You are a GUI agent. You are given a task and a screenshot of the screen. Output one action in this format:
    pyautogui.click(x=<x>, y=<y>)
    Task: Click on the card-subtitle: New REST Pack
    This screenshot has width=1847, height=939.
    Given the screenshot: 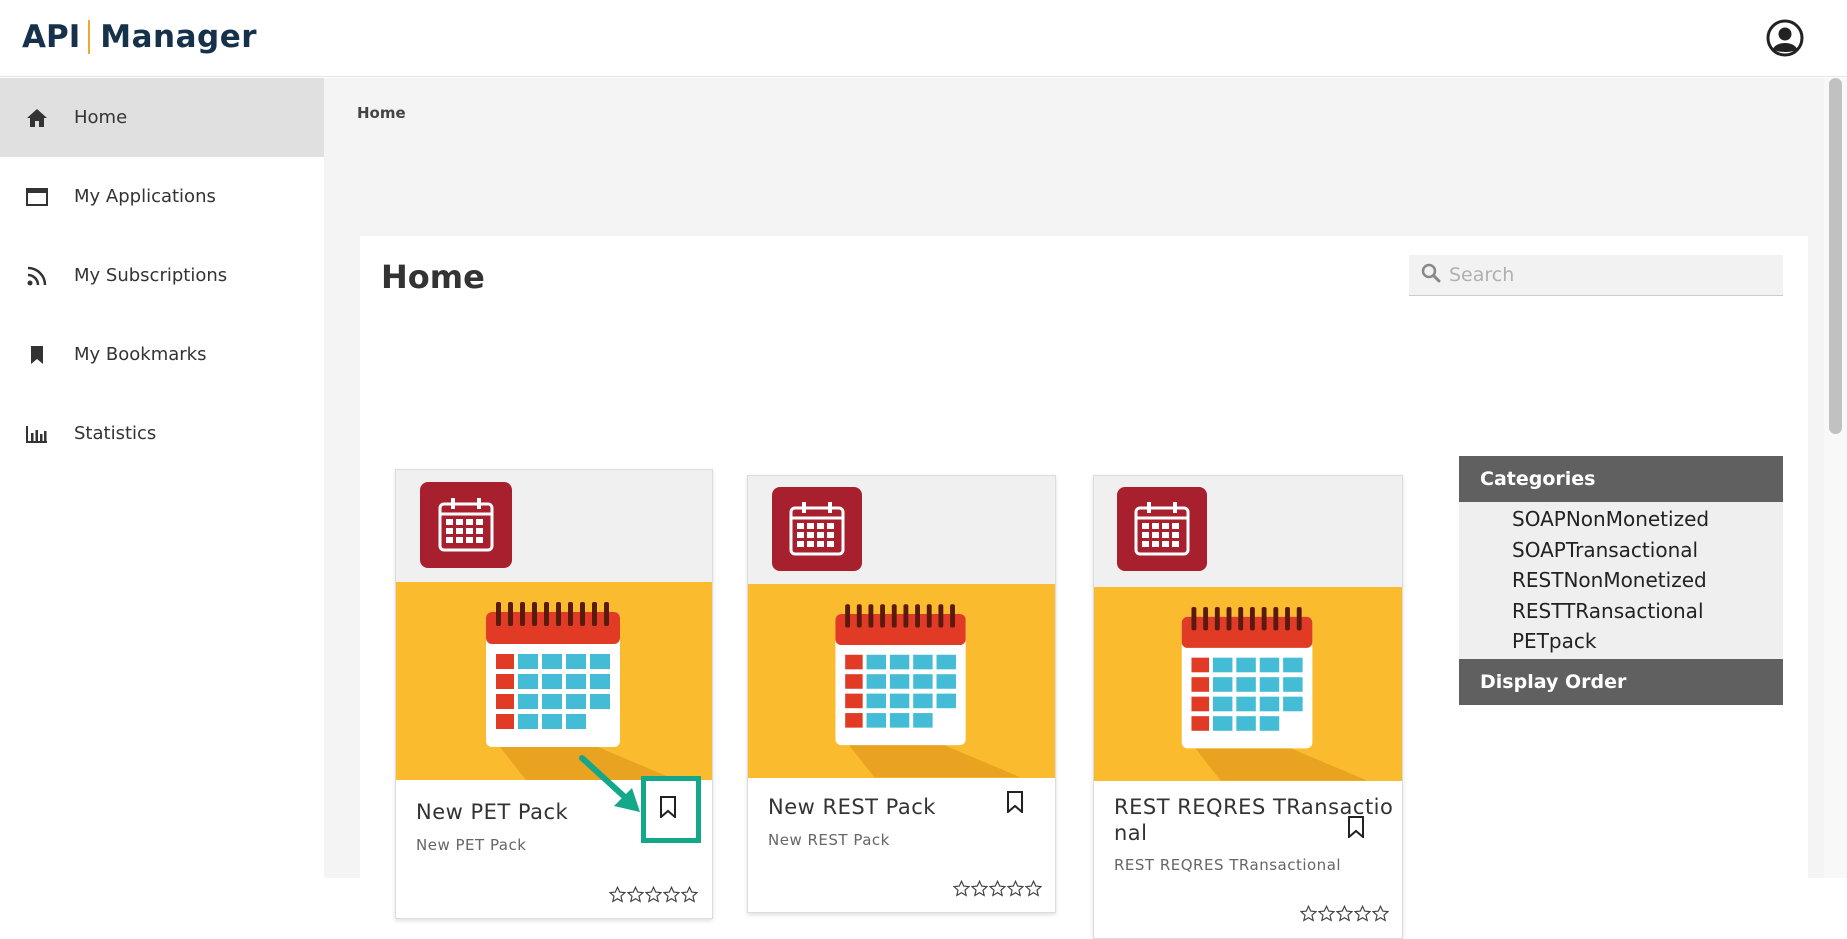 What is the action you would take?
    pyautogui.click(x=829, y=840)
    